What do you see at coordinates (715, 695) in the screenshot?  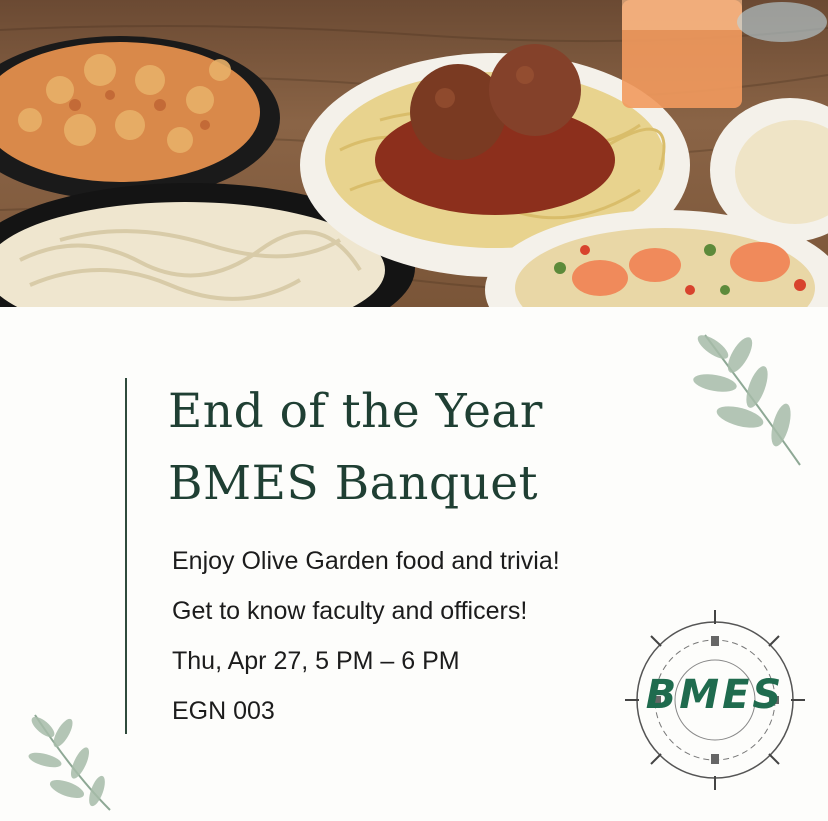 I see `bmes-logo-text: BMES` at bounding box center [715, 695].